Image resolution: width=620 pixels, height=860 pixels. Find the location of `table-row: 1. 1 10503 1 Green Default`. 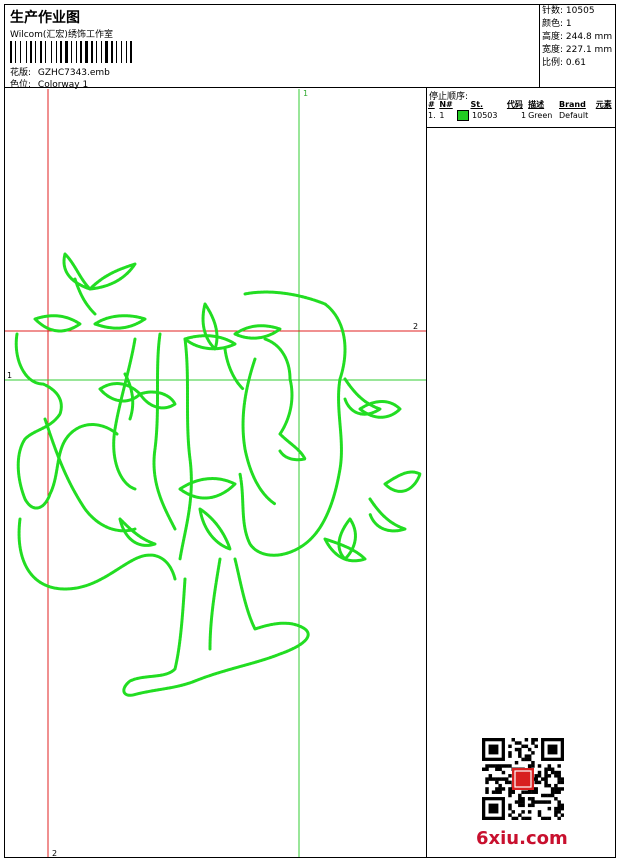

table-row: 1. 1 10503 1 Green Default is located at coordinates (521, 115).